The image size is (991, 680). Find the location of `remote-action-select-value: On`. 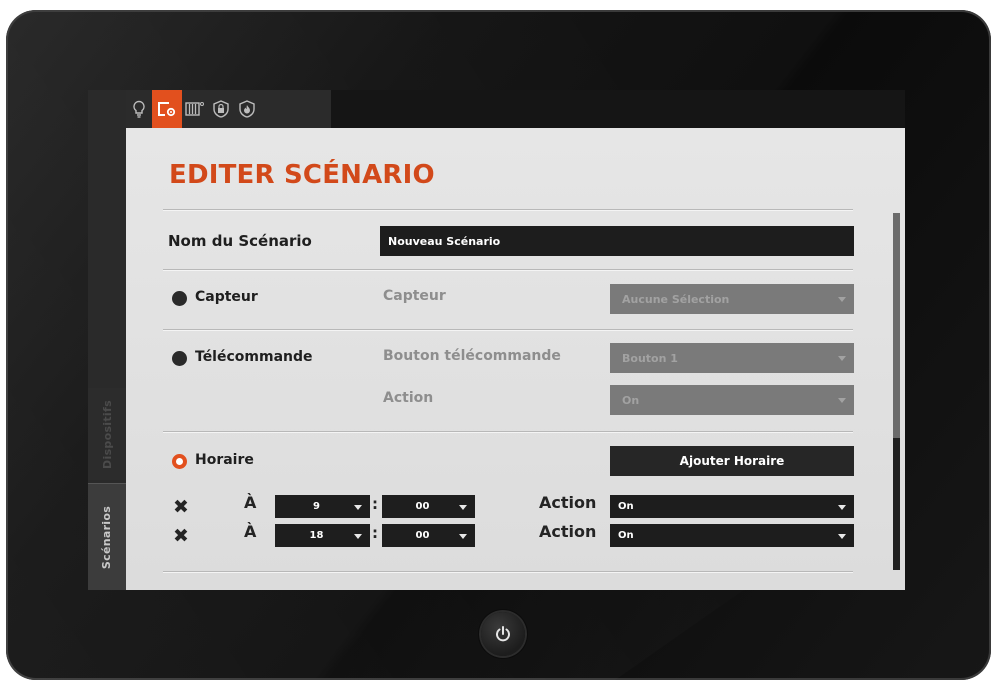

remote-action-select-value: On is located at coordinates (631, 400).